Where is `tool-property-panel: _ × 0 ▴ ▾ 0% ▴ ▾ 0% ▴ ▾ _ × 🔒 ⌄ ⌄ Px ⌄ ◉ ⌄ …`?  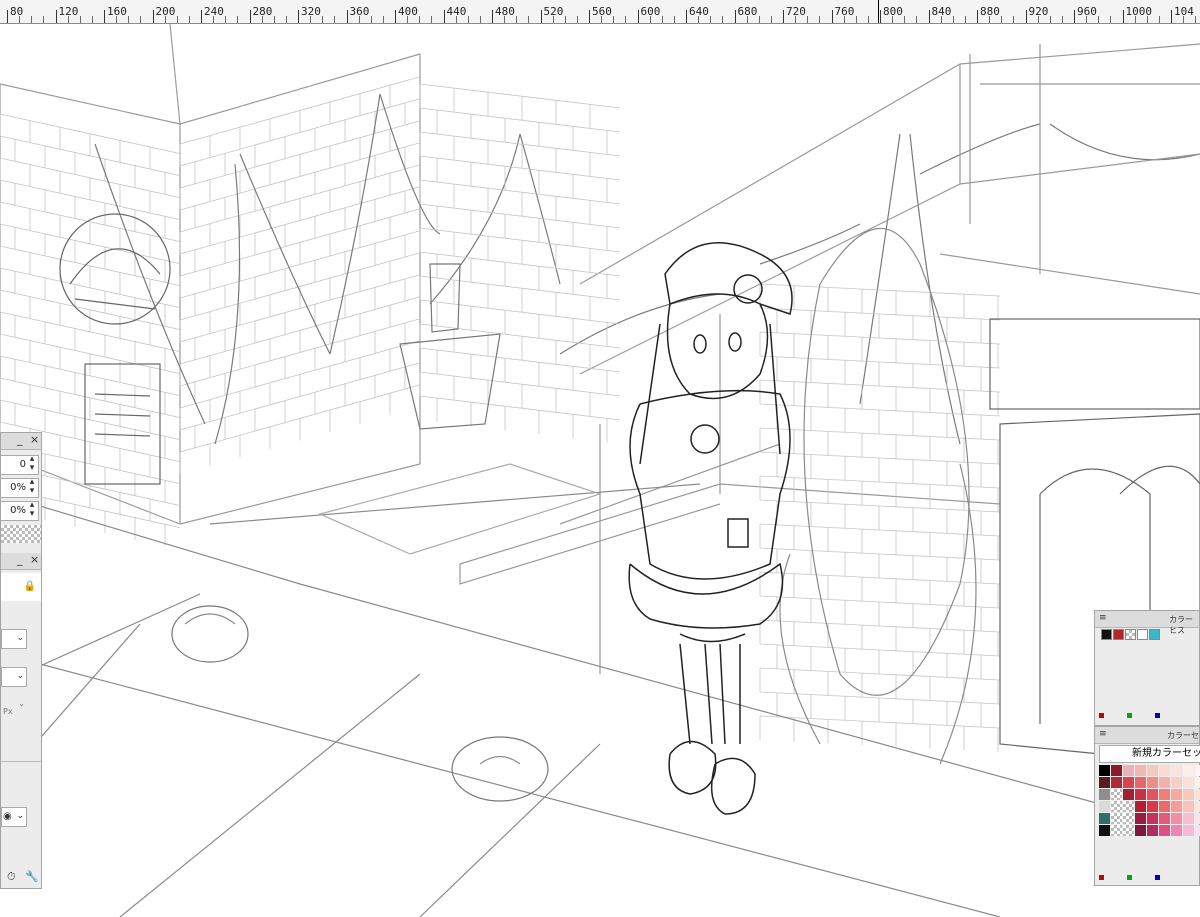 tool-property-panel: _ × 0 ▴ ▾ 0% ▴ ▾ 0% ▴ ▾ _ × 🔒 ⌄ ⌄ Px ⌄ ◉ ⌄ … is located at coordinates (21, 660).